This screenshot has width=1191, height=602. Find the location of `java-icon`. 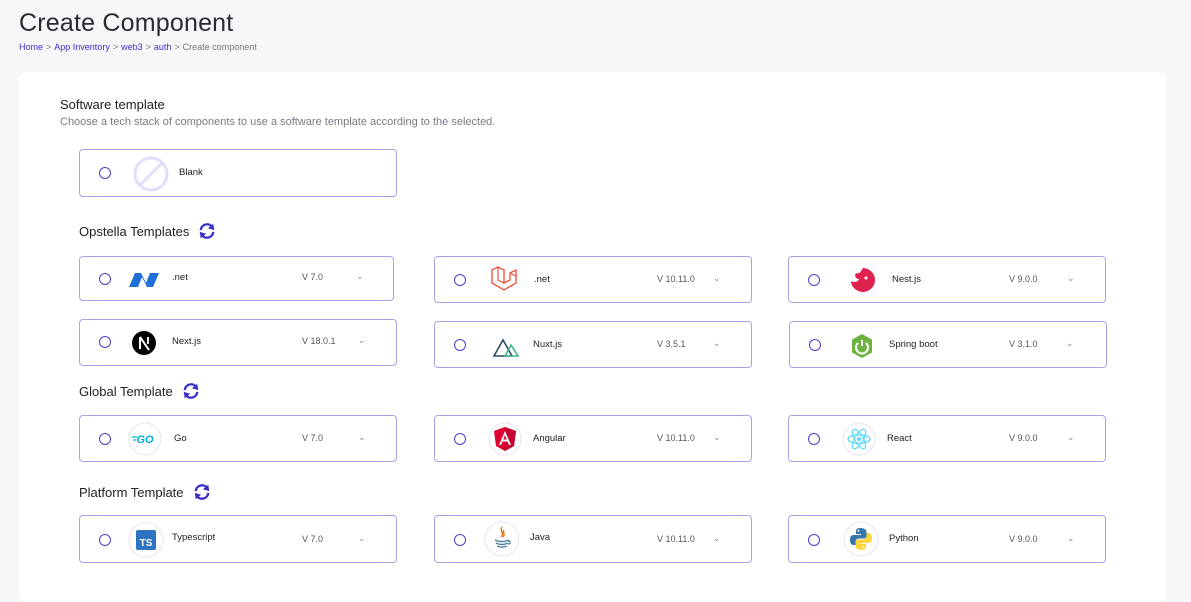

java-icon is located at coordinates (502, 539).